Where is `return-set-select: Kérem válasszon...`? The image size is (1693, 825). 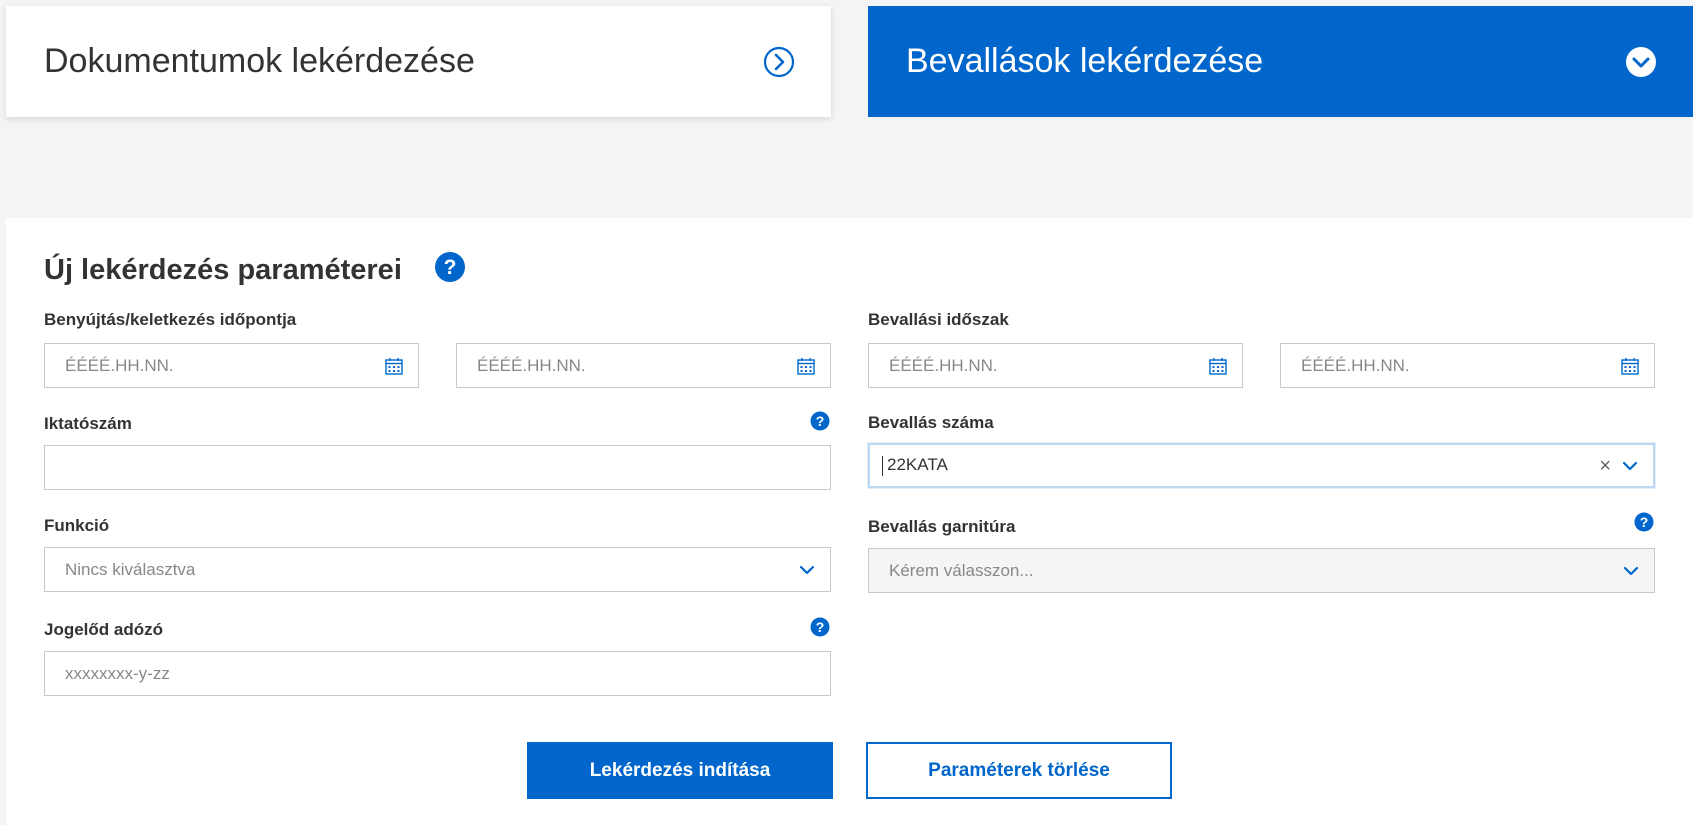 return-set-select: Kérem válasszon... is located at coordinates (1261, 570).